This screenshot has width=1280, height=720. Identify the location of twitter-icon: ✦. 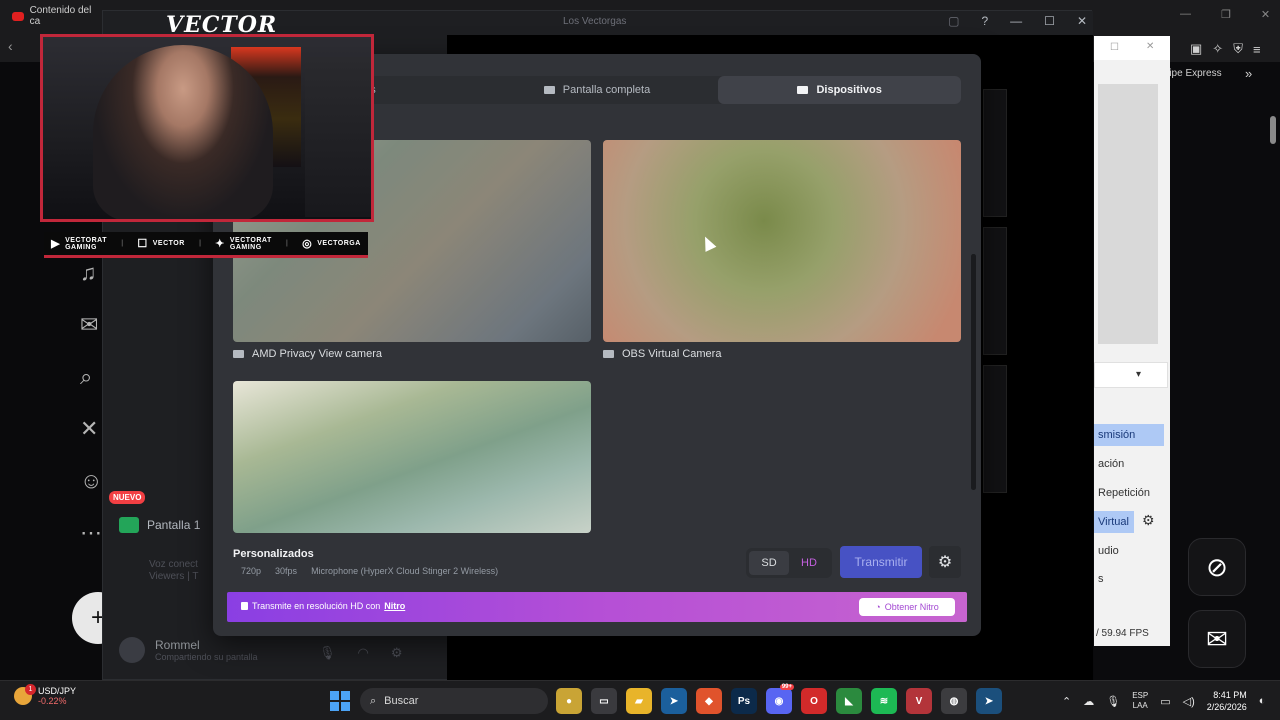
(220, 244).